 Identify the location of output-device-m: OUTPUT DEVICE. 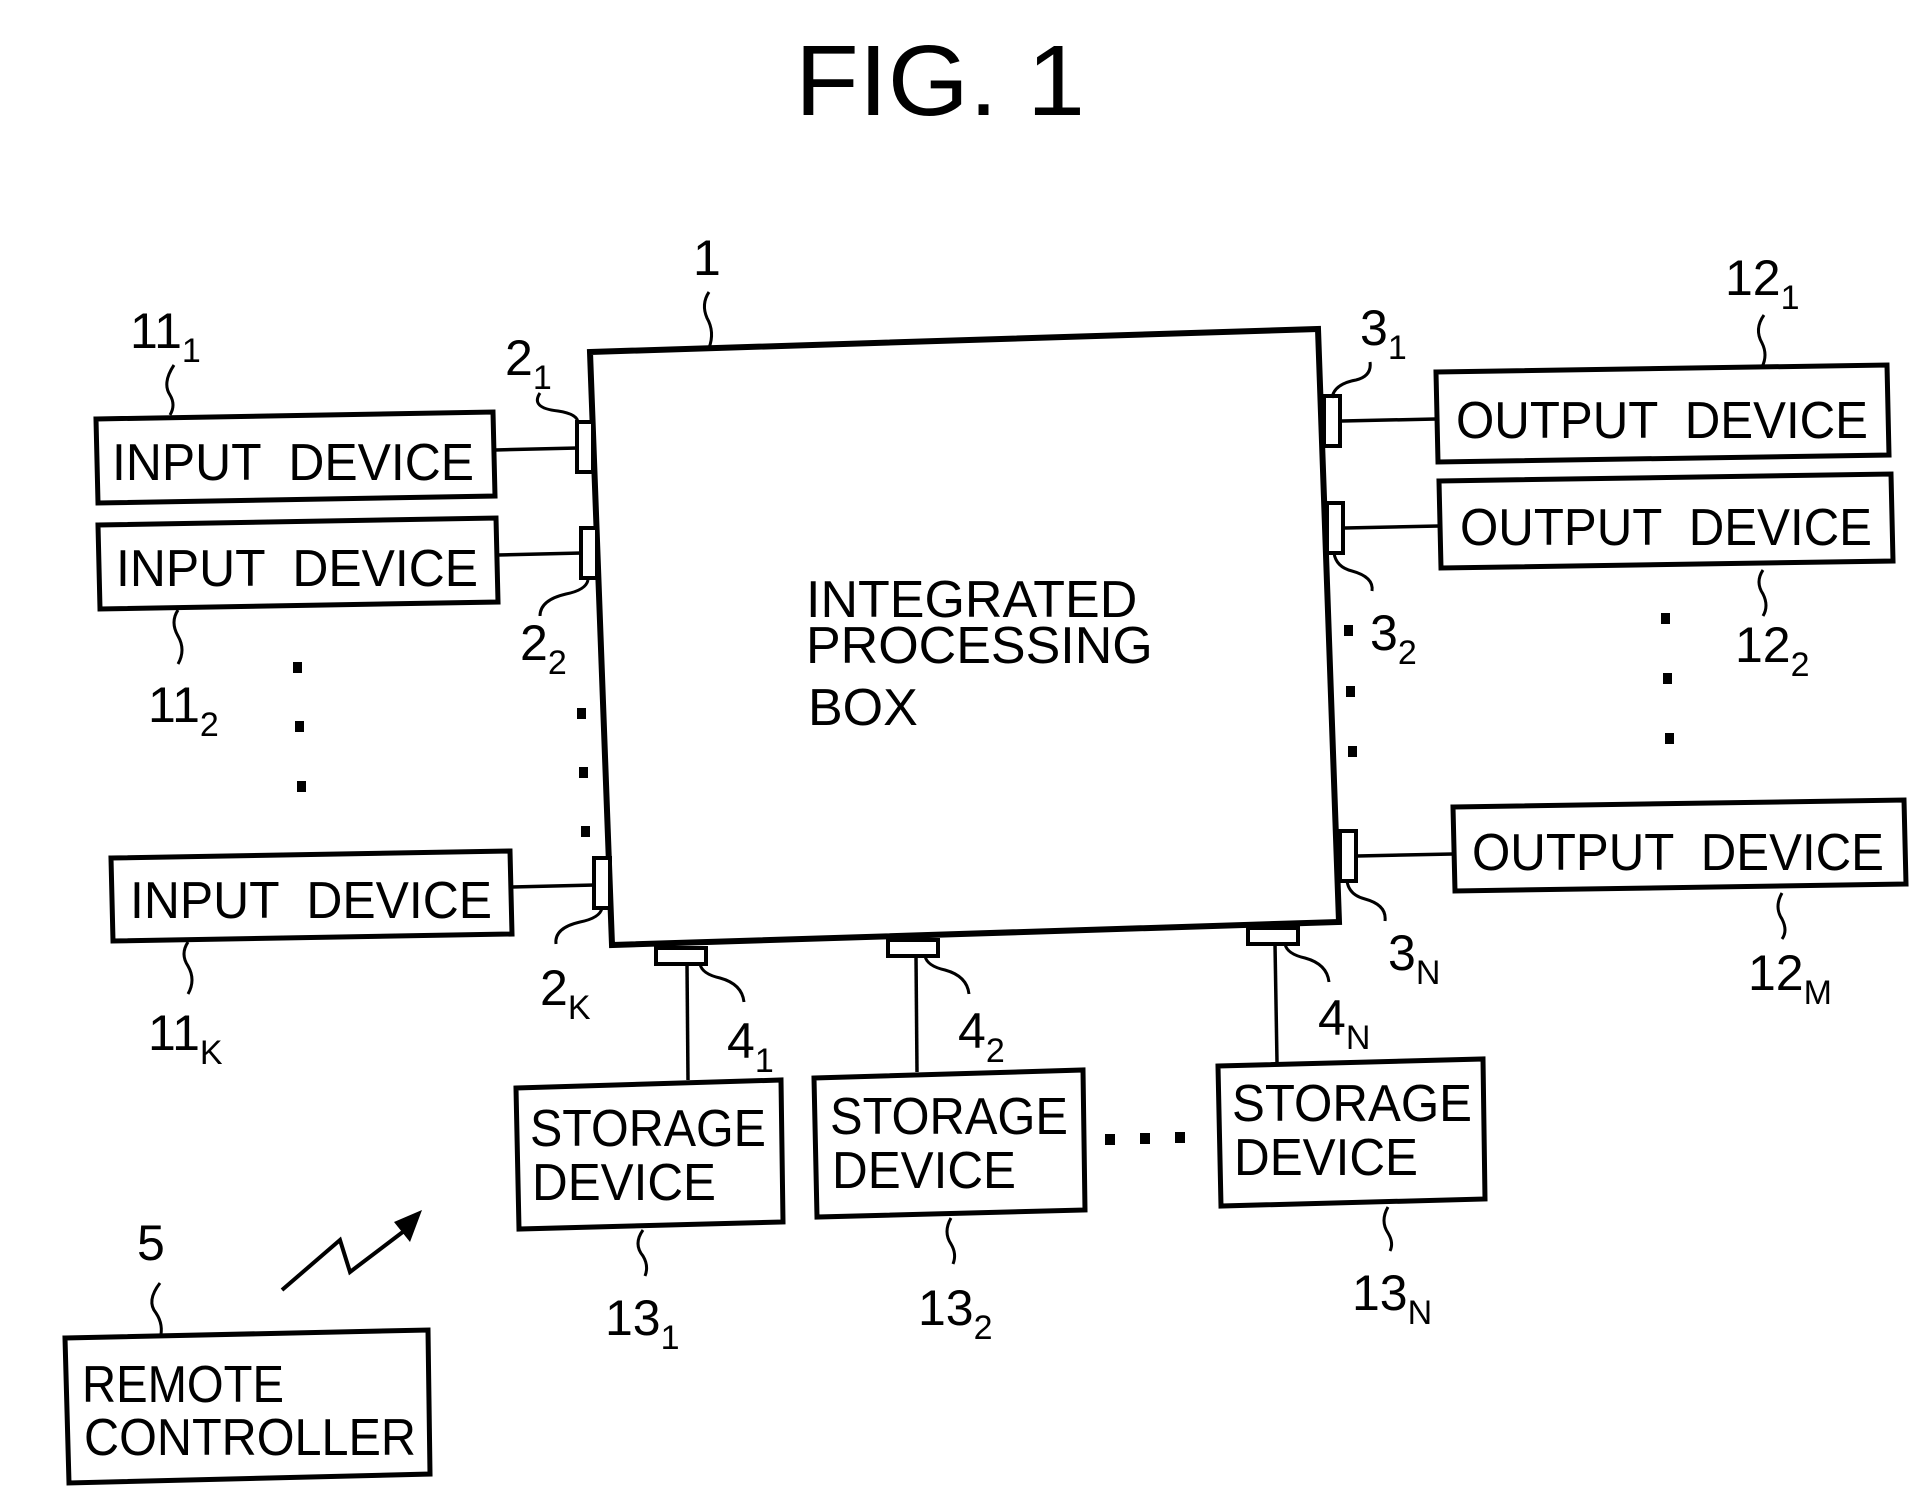
(1679, 845).